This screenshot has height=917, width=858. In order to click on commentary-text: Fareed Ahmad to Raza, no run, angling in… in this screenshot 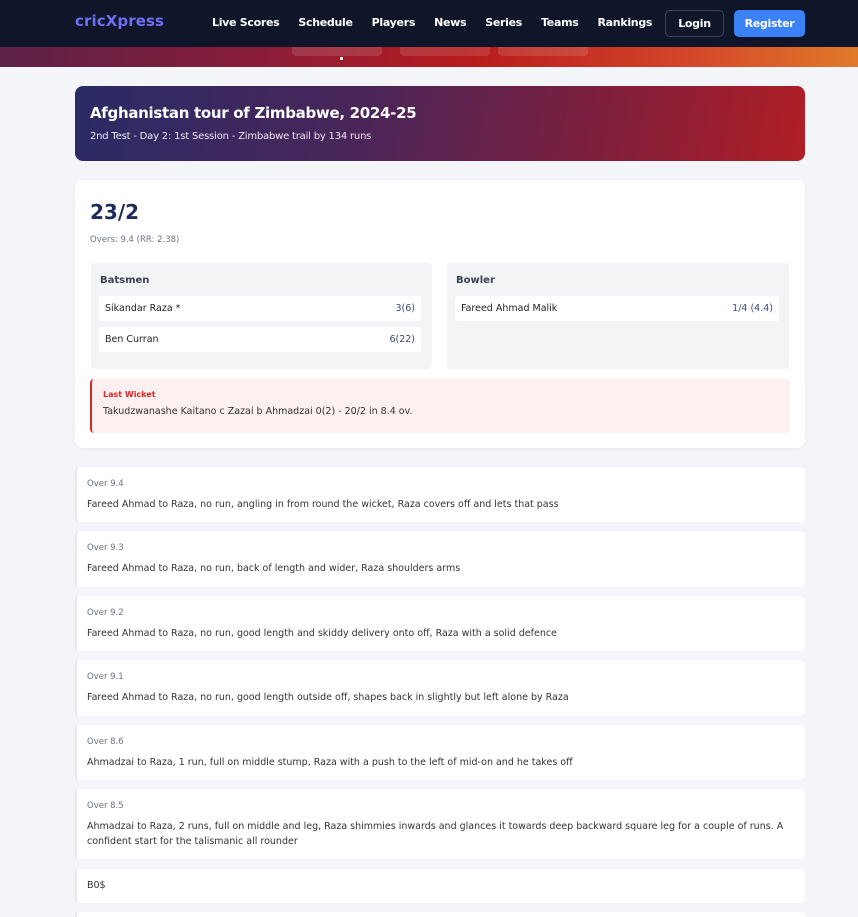, I will do `click(323, 504)`.